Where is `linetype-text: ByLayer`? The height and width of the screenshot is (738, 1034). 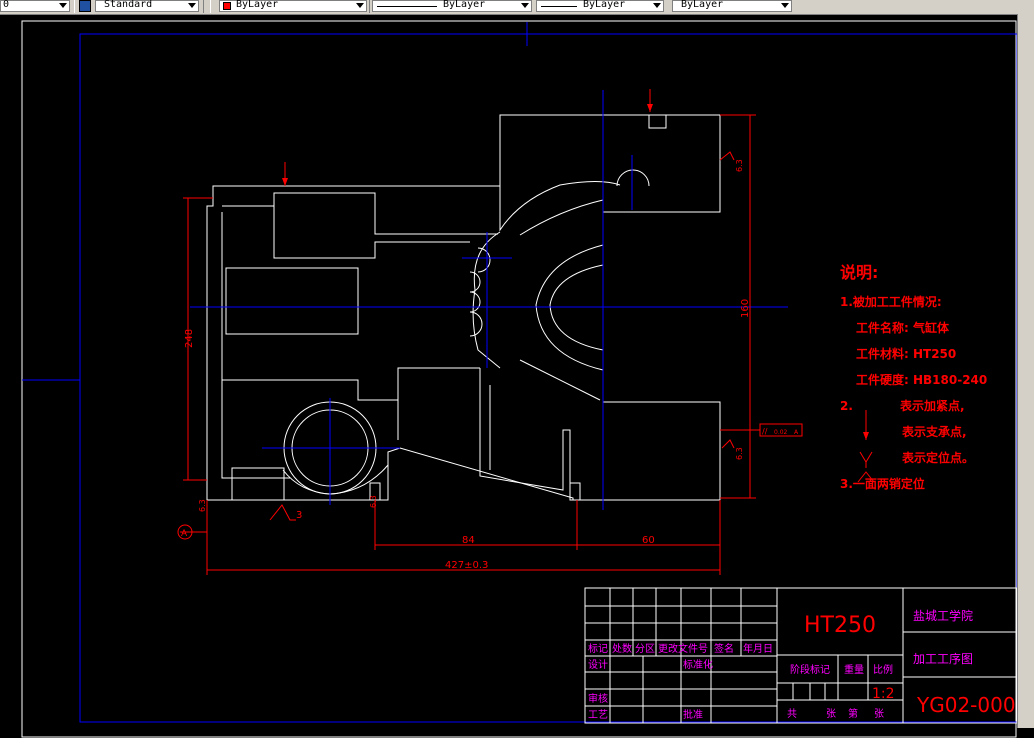
linetype-text: ByLayer is located at coordinates (464, 5).